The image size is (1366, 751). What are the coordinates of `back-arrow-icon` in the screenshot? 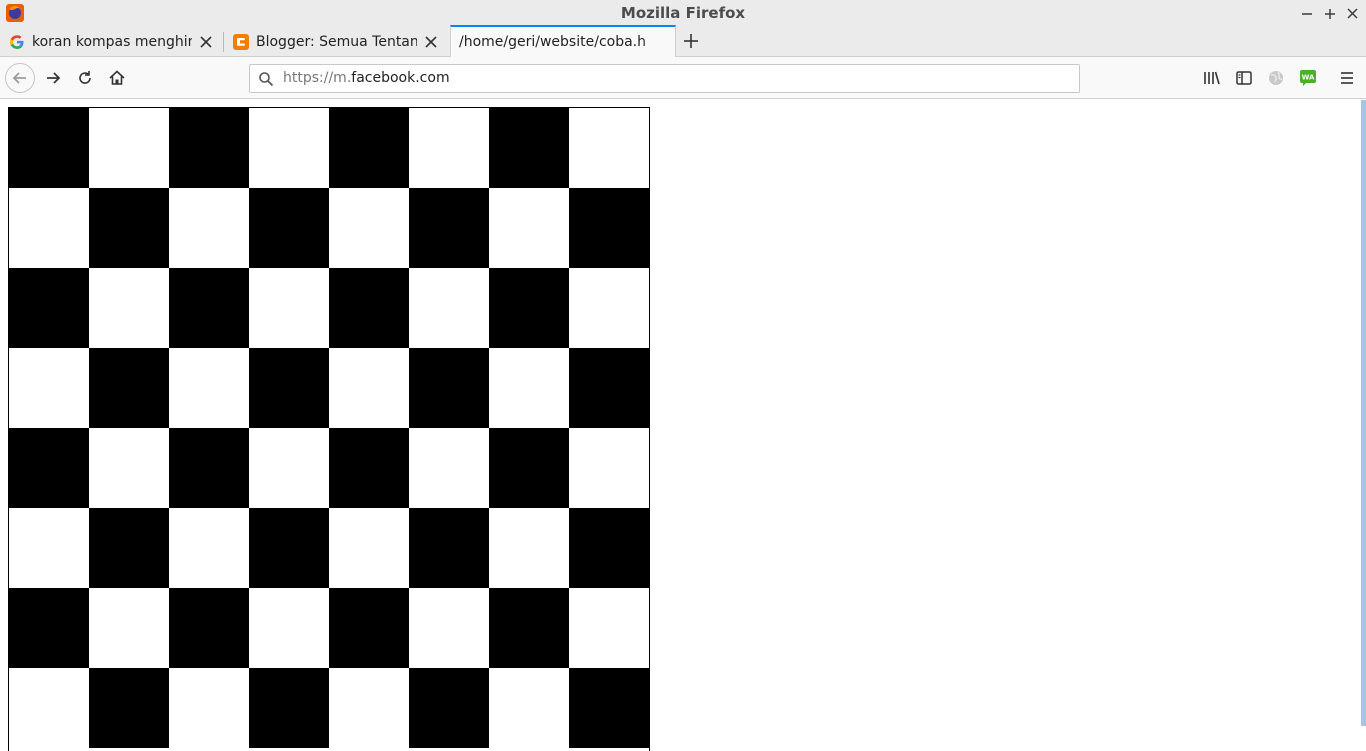 It's located at (19, 78).